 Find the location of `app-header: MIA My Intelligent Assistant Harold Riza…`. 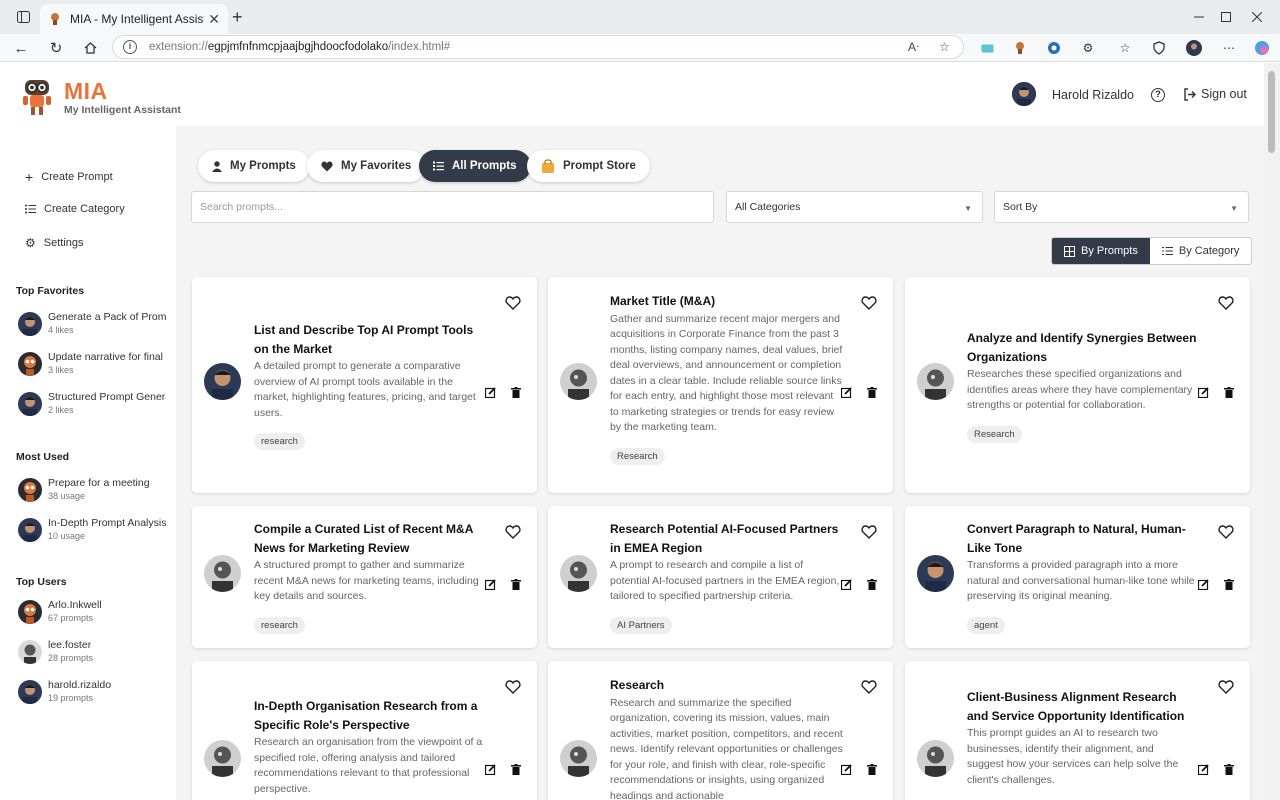

app-header: MIA My Intelligent Assistant Harold Riza… is located at coordinates (632, 94).